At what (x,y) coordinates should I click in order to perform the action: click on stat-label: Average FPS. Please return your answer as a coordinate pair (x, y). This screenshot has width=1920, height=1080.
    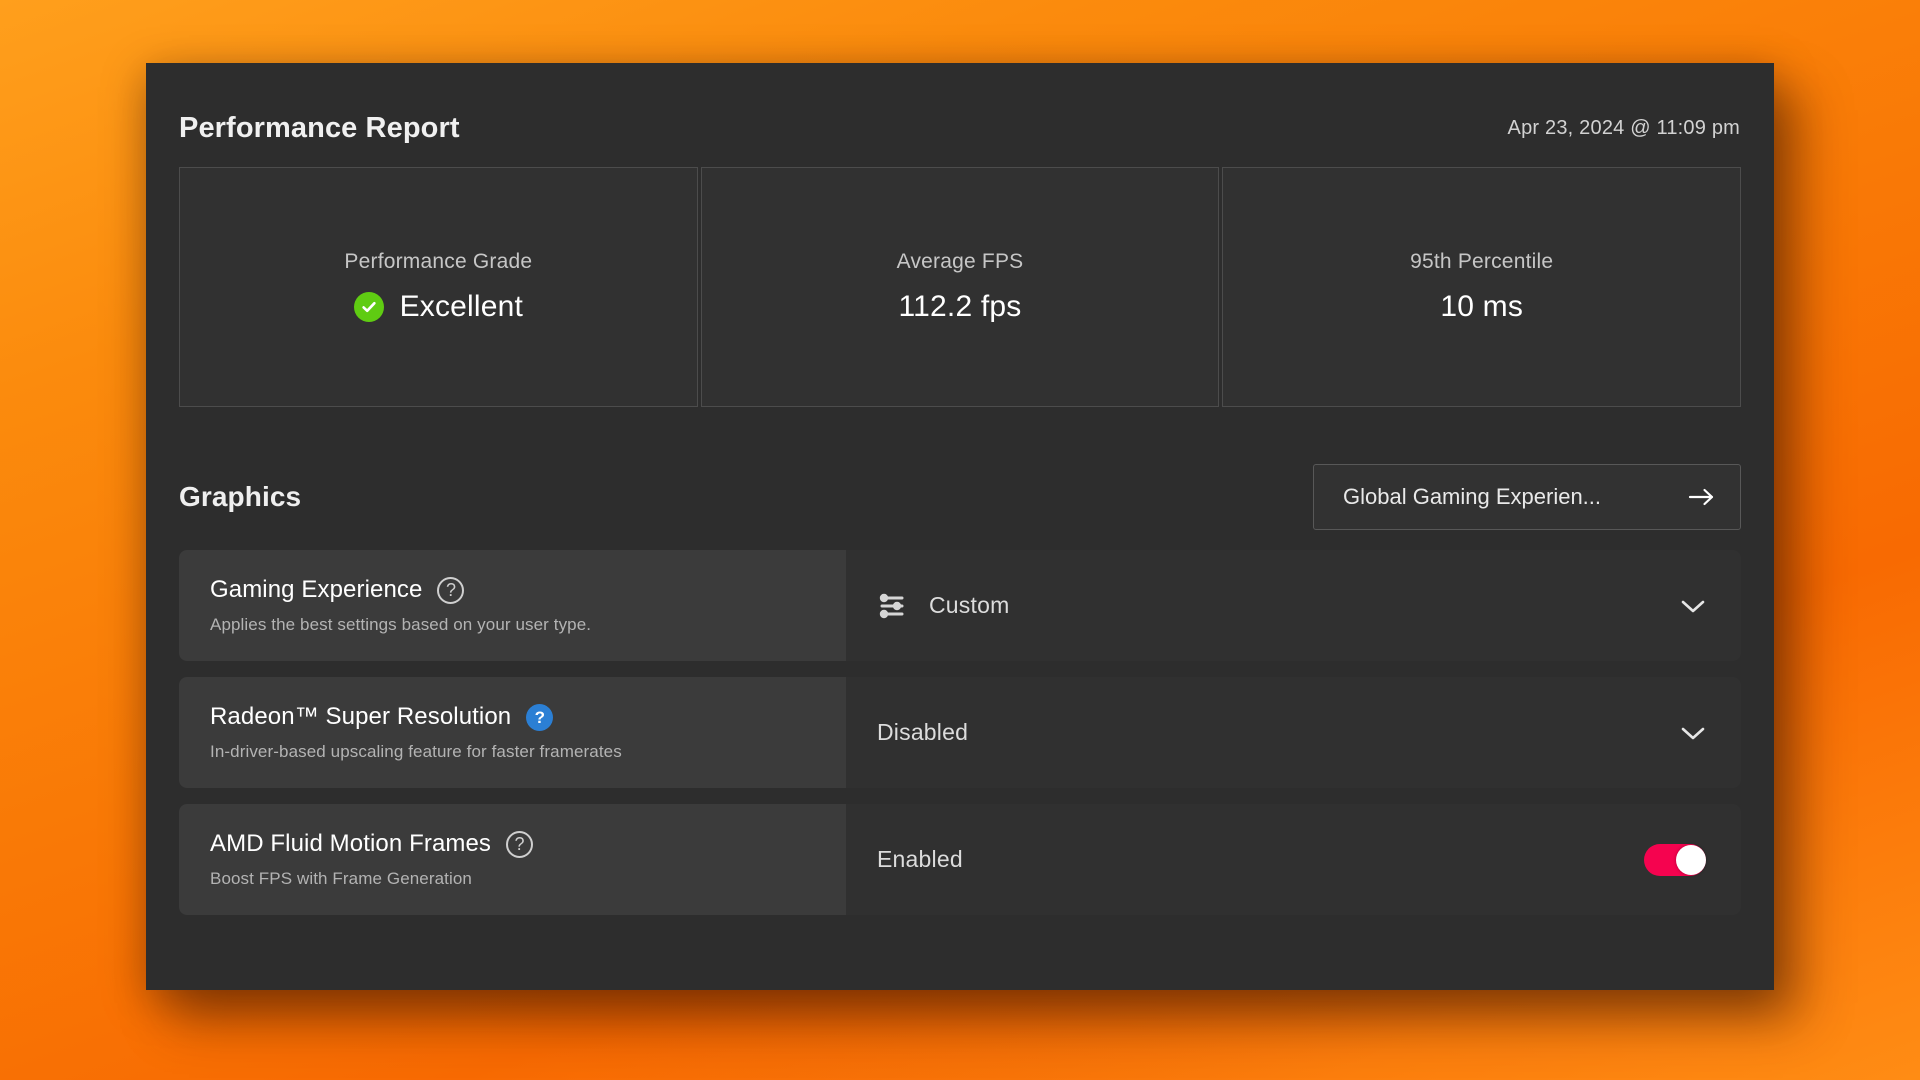
    Looking at the image, I should click on (960, 261).